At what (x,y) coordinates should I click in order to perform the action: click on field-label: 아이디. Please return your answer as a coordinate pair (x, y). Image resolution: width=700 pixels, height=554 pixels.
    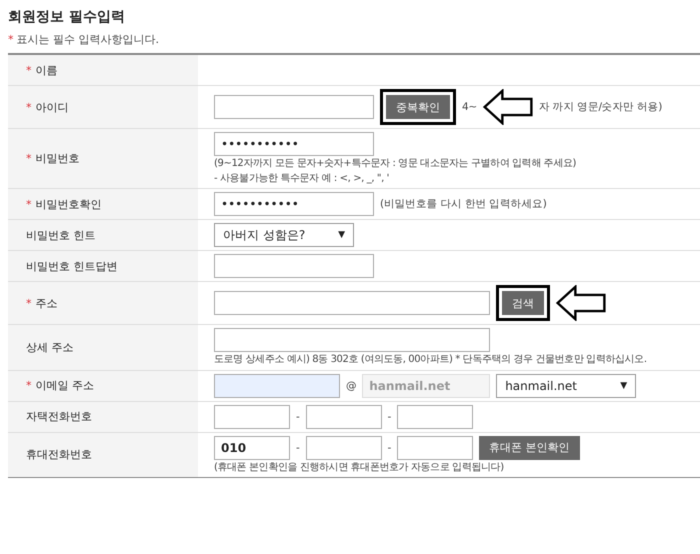
    Looking at the image, I should click on (52, 107).